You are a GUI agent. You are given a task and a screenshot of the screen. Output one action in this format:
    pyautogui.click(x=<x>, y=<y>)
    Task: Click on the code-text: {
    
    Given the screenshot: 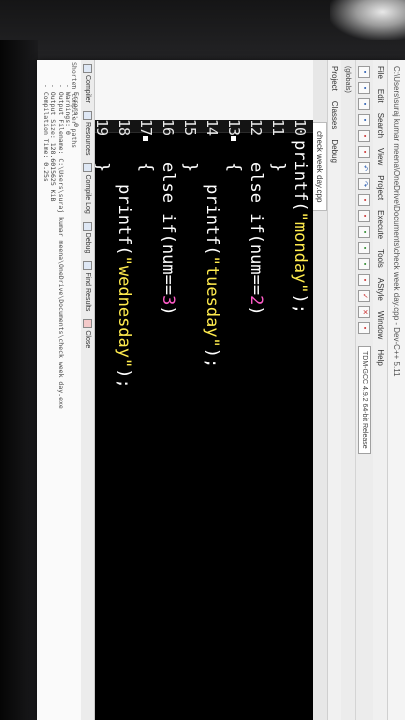 What is the action you would take?
    pyautogui.click(x=234, y=167)
    